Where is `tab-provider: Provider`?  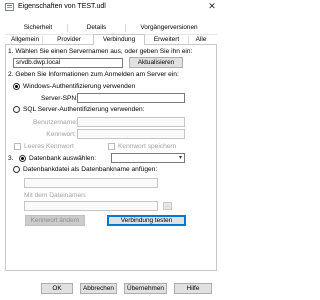
tab-provider: Provider is located at coordinates (69, 39).